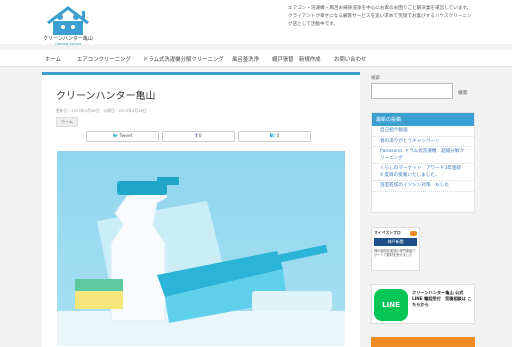  I want to click on sponge-icon, so click(99, 285).